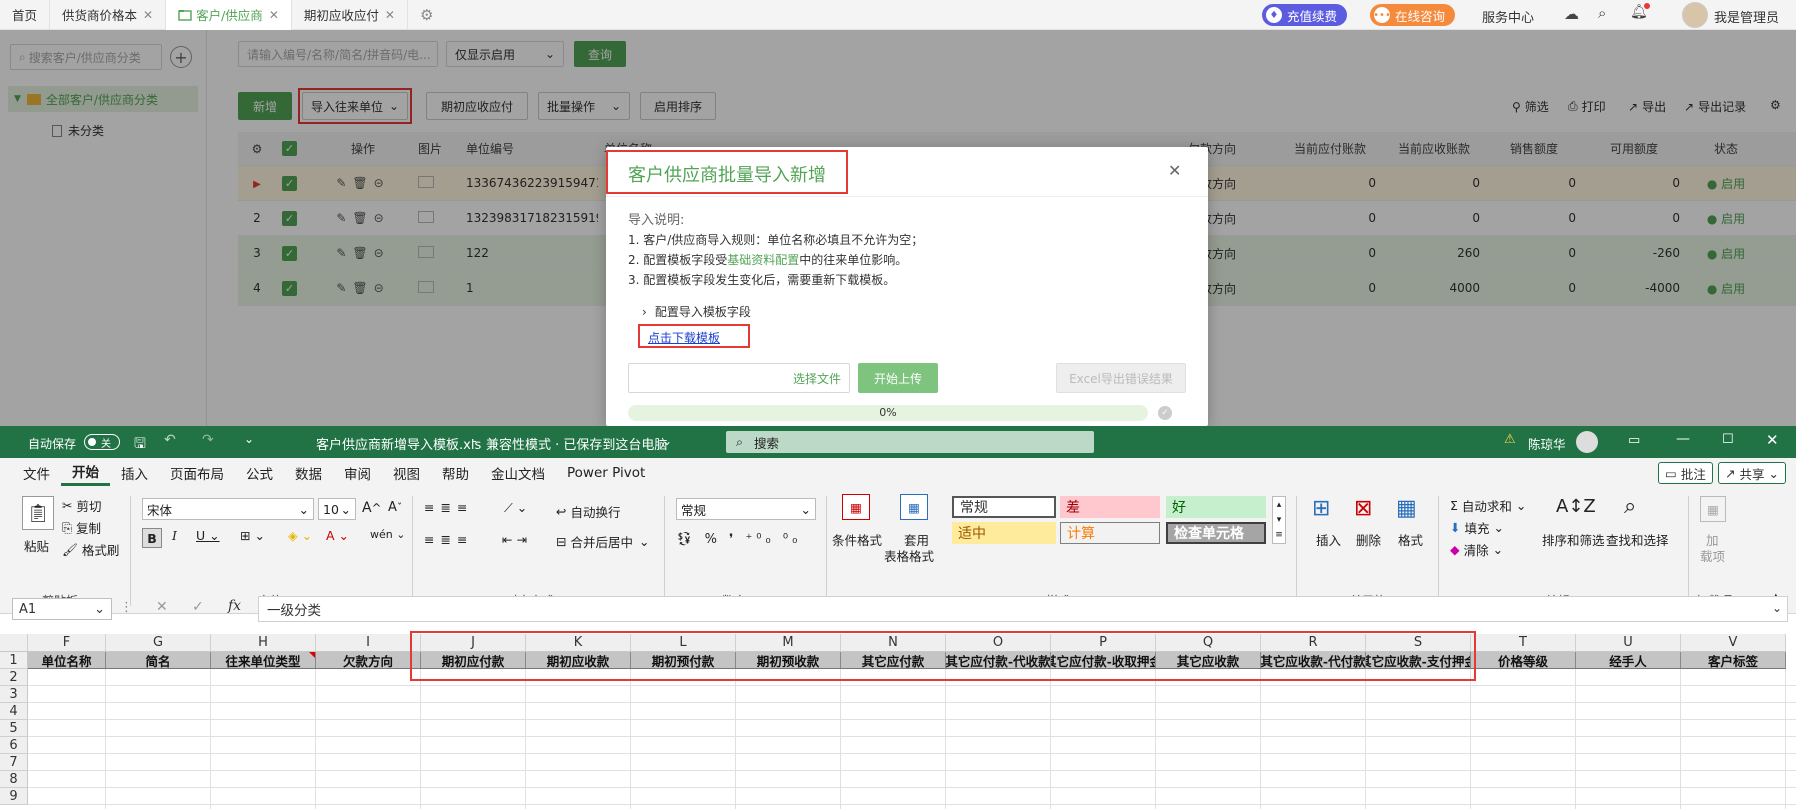 Image resolution: width=1796 pixels, height=809 pixels. Describe the element at coordinates (198, 607) in the screenshot. I see `confirm-formula-icon: ✓` at that location.